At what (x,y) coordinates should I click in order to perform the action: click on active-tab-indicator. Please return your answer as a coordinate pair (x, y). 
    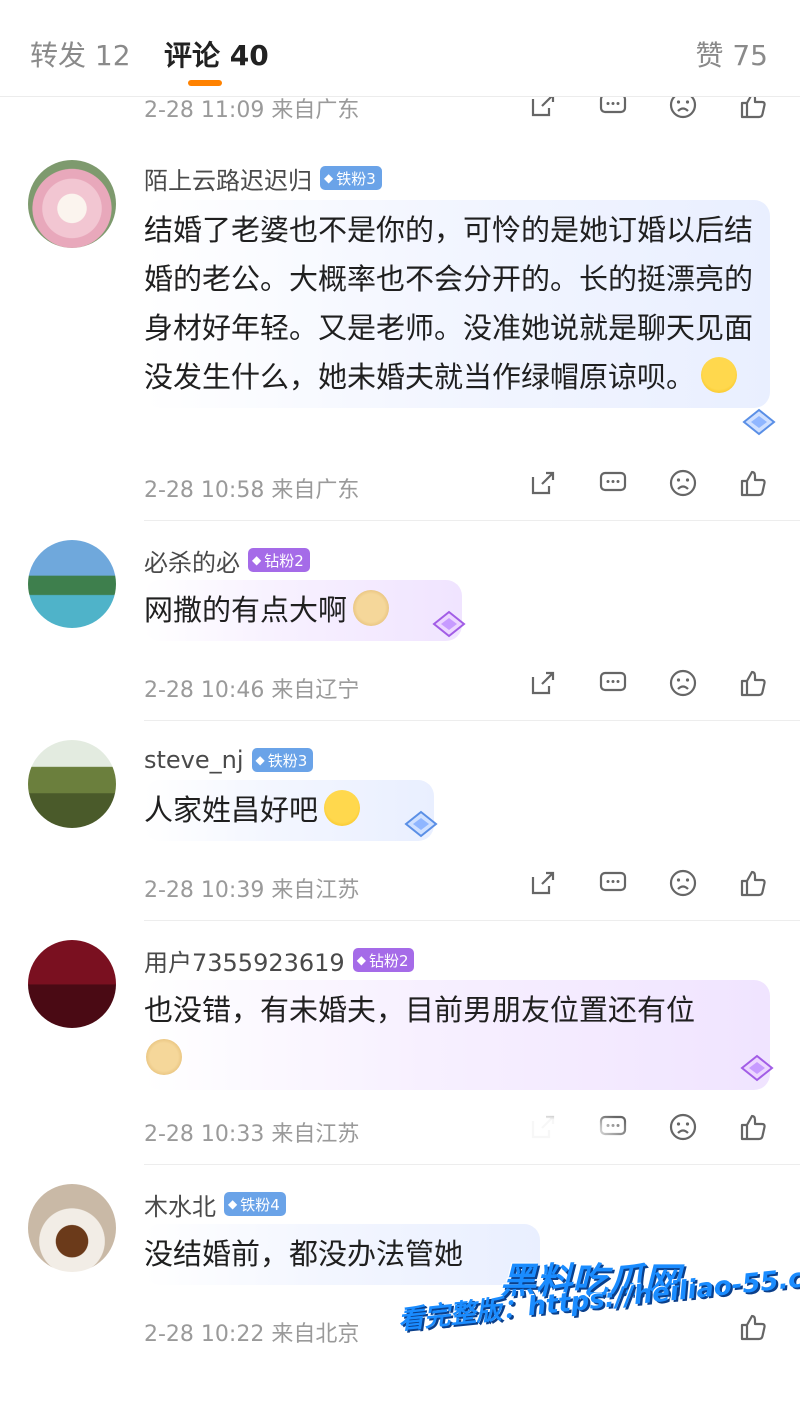
    Looking at the image, I should click on (205, 83).